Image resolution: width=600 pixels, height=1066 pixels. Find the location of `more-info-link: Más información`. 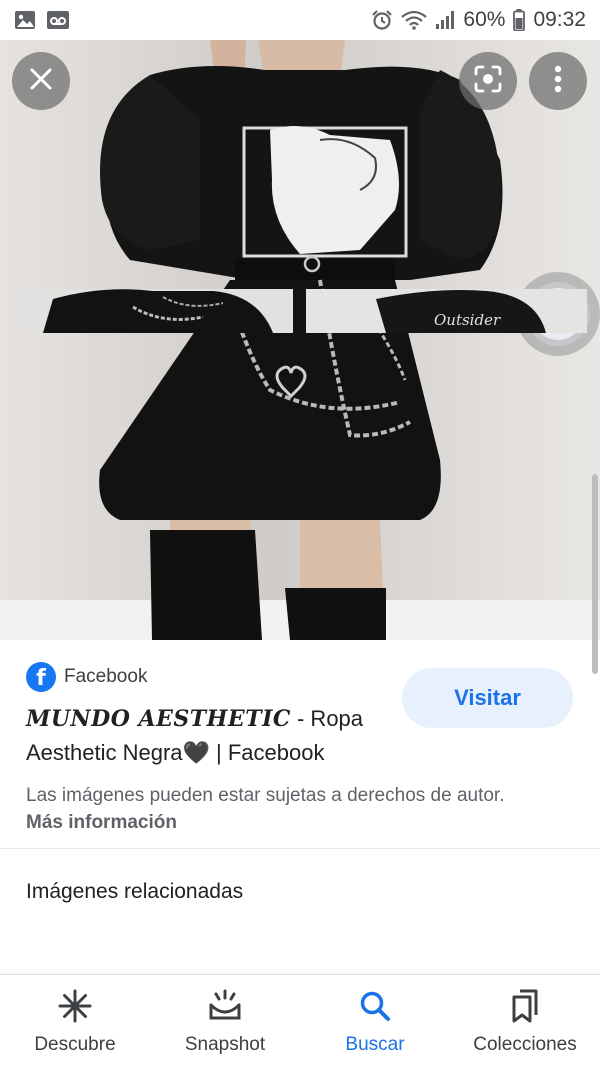

more-info-link: Más información is located at coordinates (101, 822).